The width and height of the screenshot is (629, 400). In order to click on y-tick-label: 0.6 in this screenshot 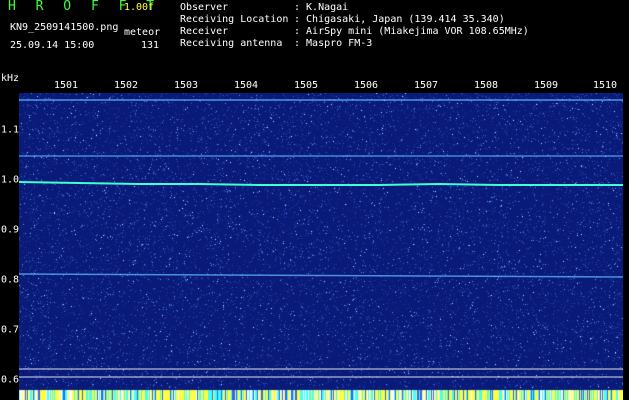, I will do `click(10, 380)`.